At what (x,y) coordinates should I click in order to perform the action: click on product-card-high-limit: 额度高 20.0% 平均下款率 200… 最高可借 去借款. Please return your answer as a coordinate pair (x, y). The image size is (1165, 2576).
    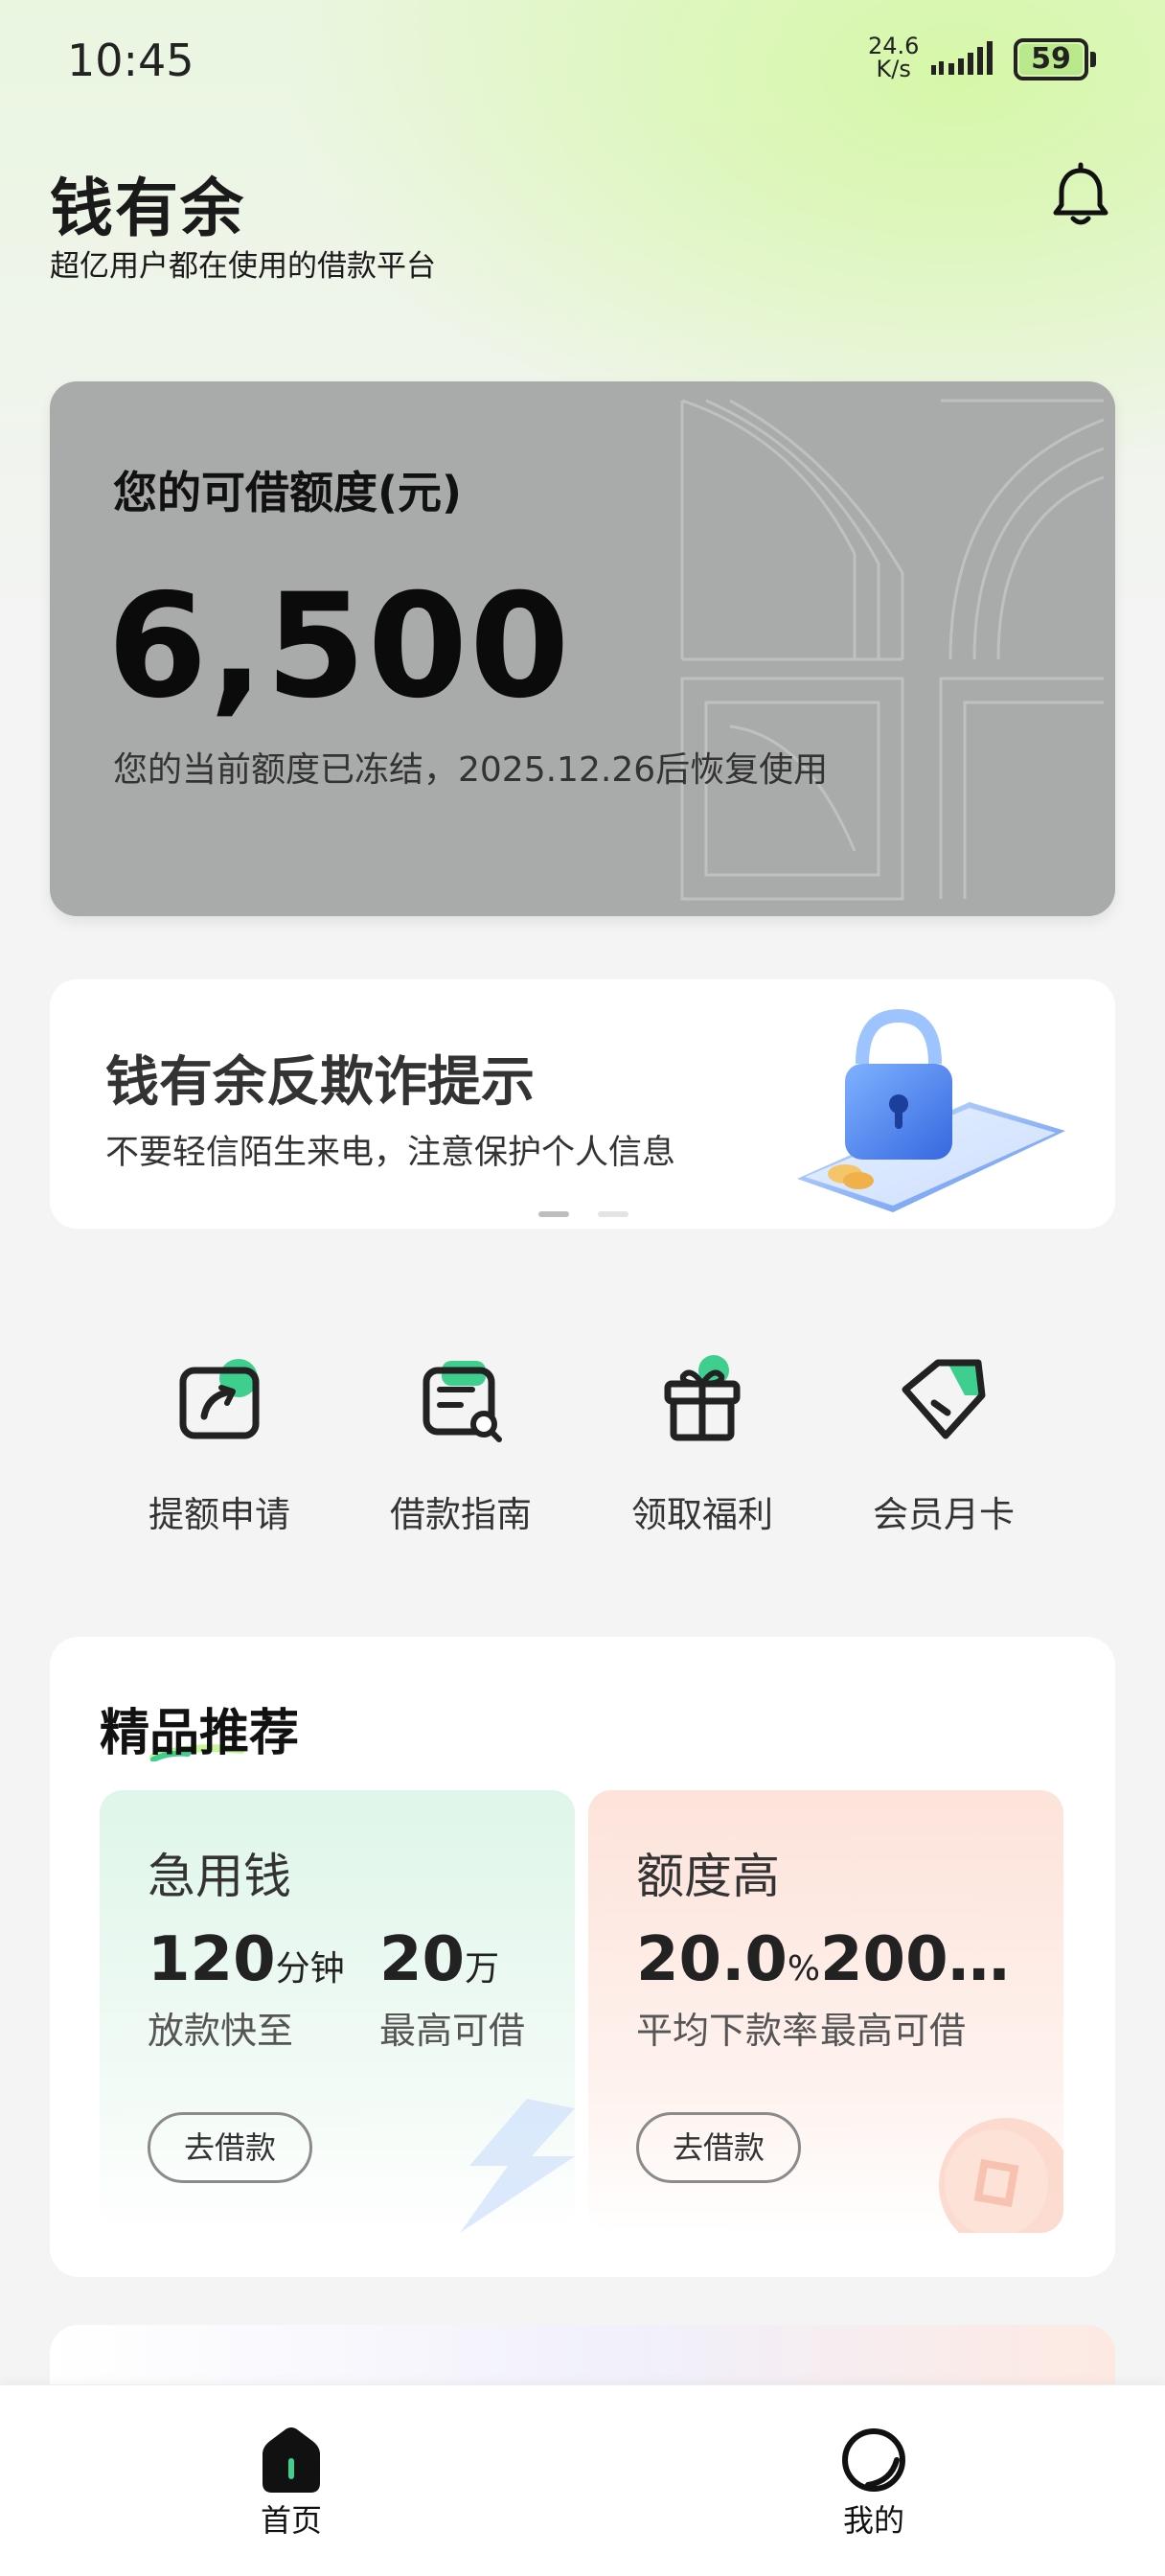
    Looking at the image, I should click on (825, 2012).